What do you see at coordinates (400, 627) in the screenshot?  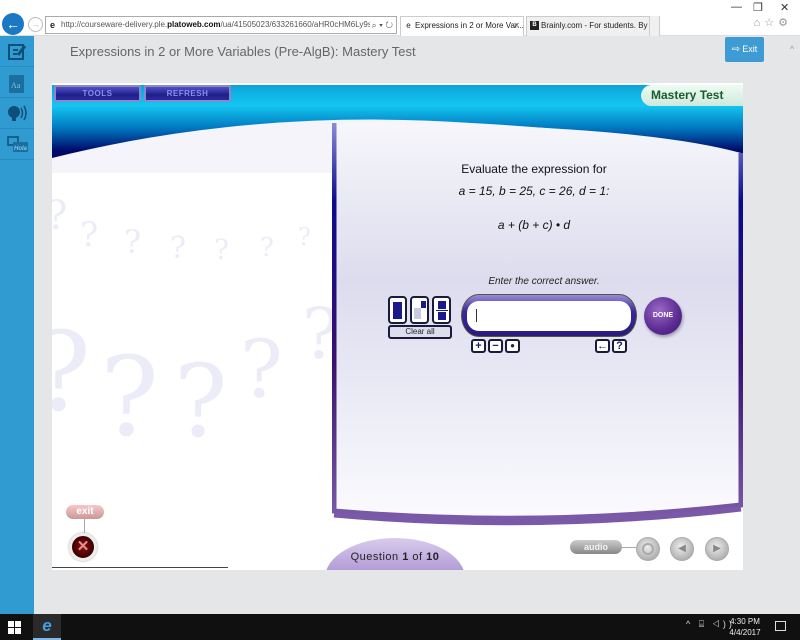 I see `taskbar: e ^ ⌸ ◁)) 4:30 PM 4/4/2017` at bounding box center [400, 627].